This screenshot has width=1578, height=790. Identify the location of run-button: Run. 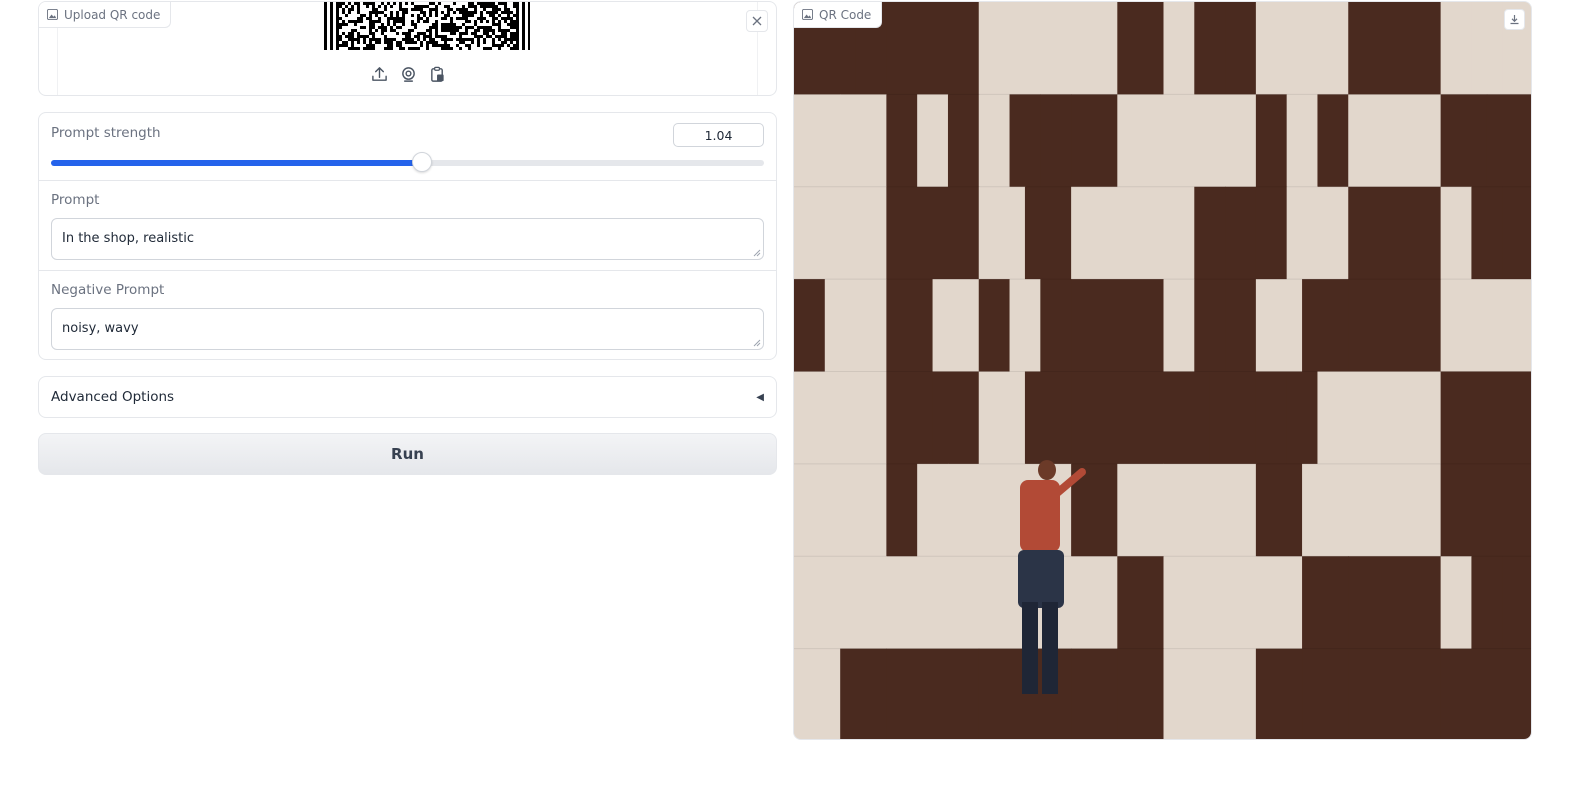
(407, 454).